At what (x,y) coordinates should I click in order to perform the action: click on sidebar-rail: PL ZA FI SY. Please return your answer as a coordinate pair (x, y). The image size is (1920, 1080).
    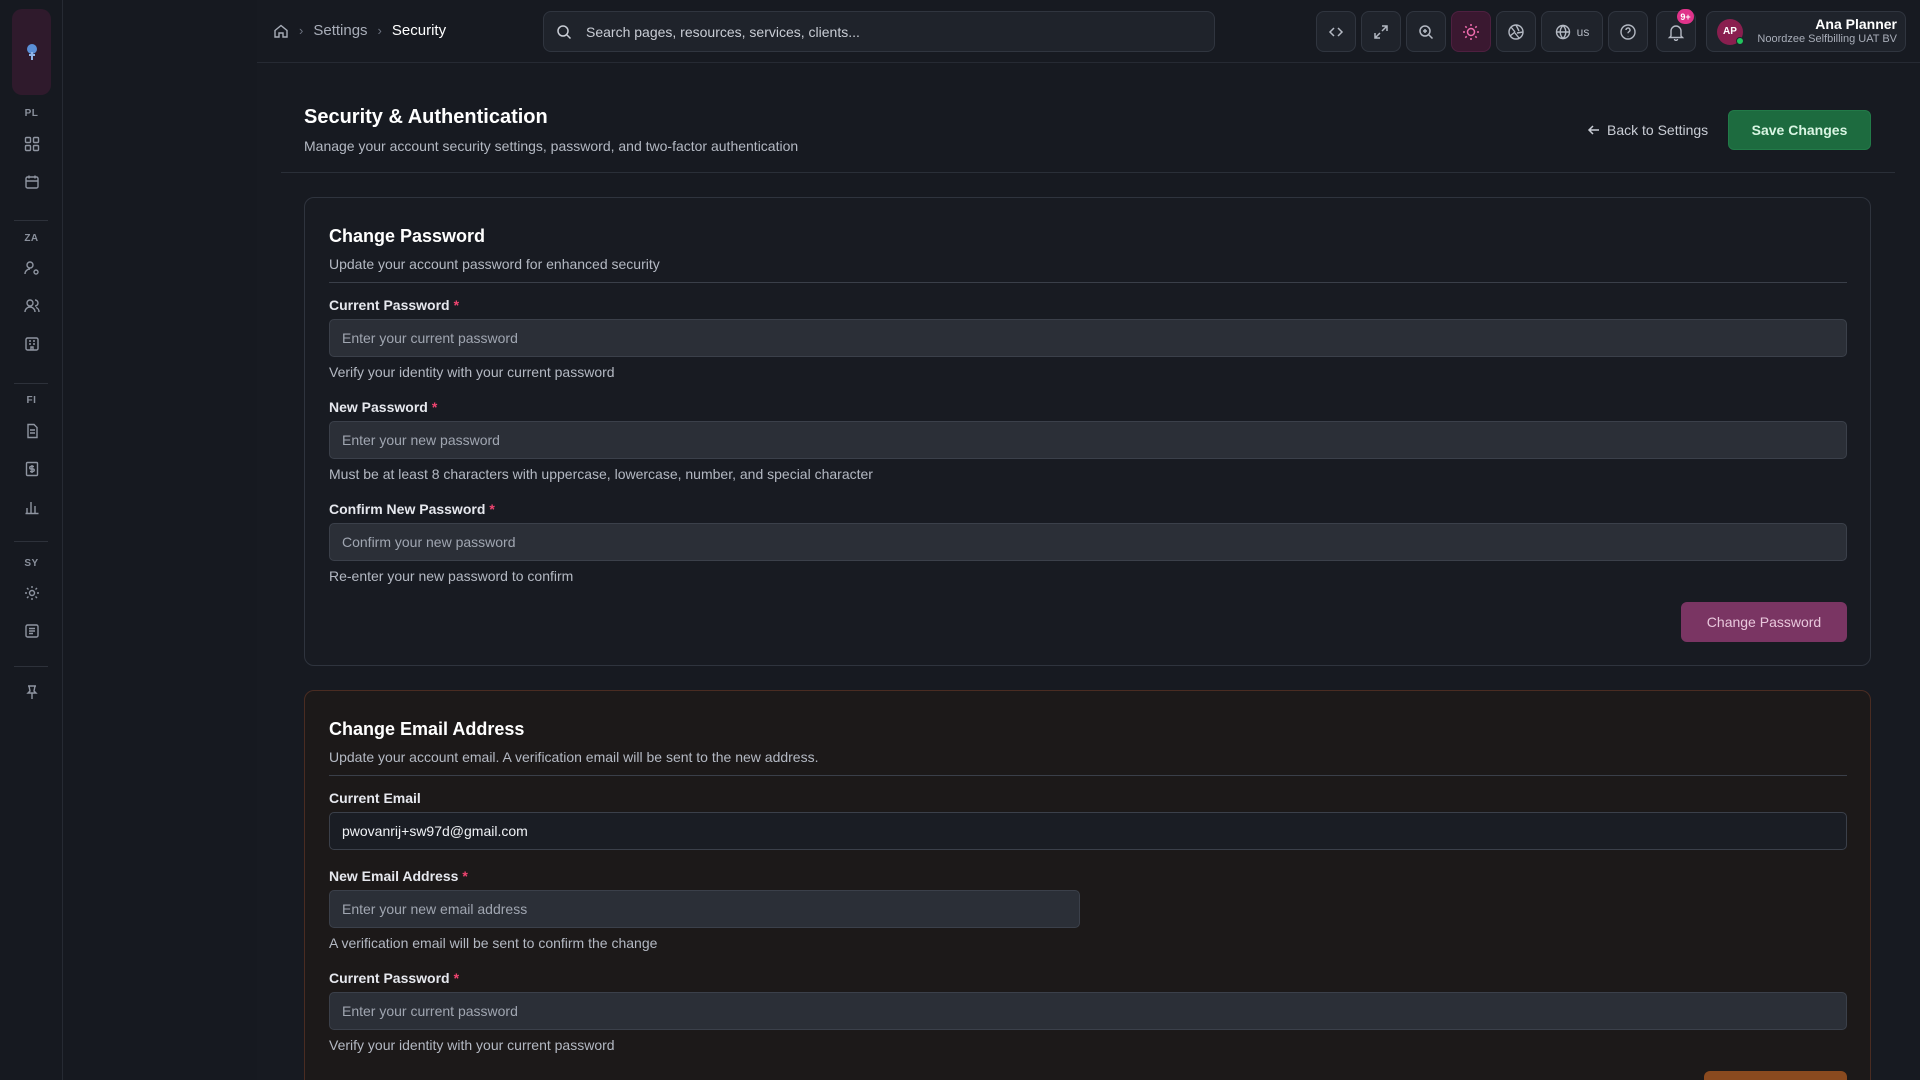
    Looking at the image, I should click on (31, 540).